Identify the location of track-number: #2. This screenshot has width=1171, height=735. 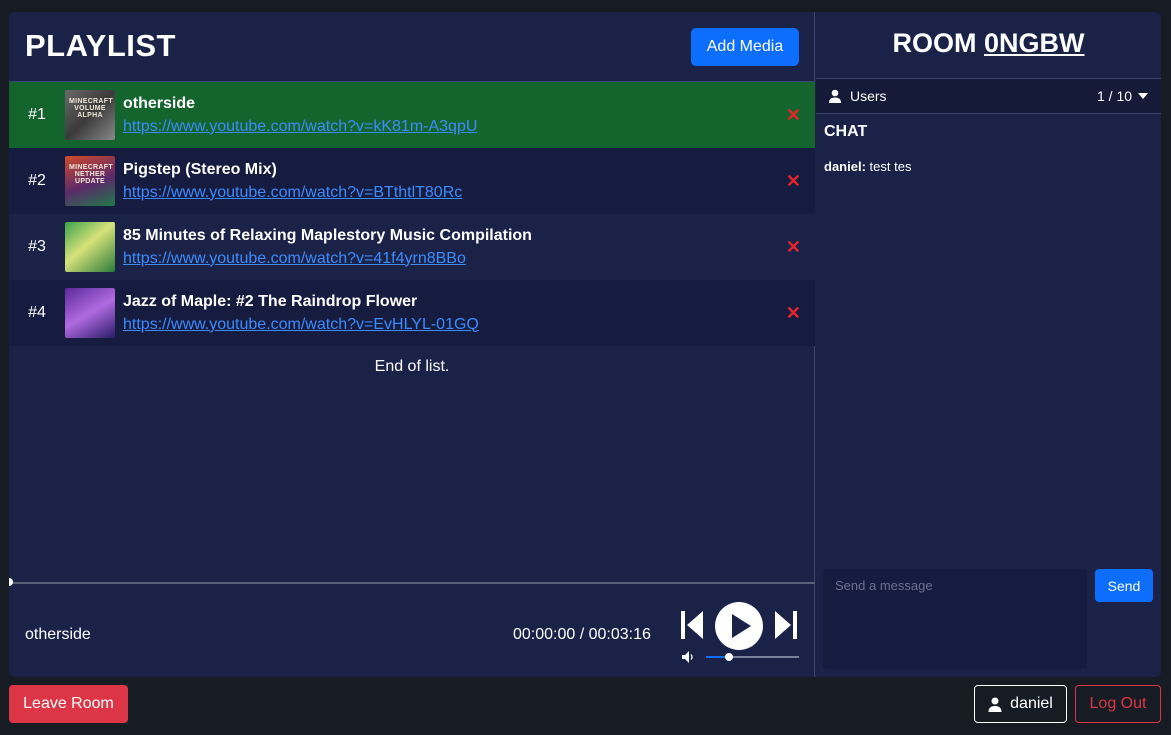
(37, 180).